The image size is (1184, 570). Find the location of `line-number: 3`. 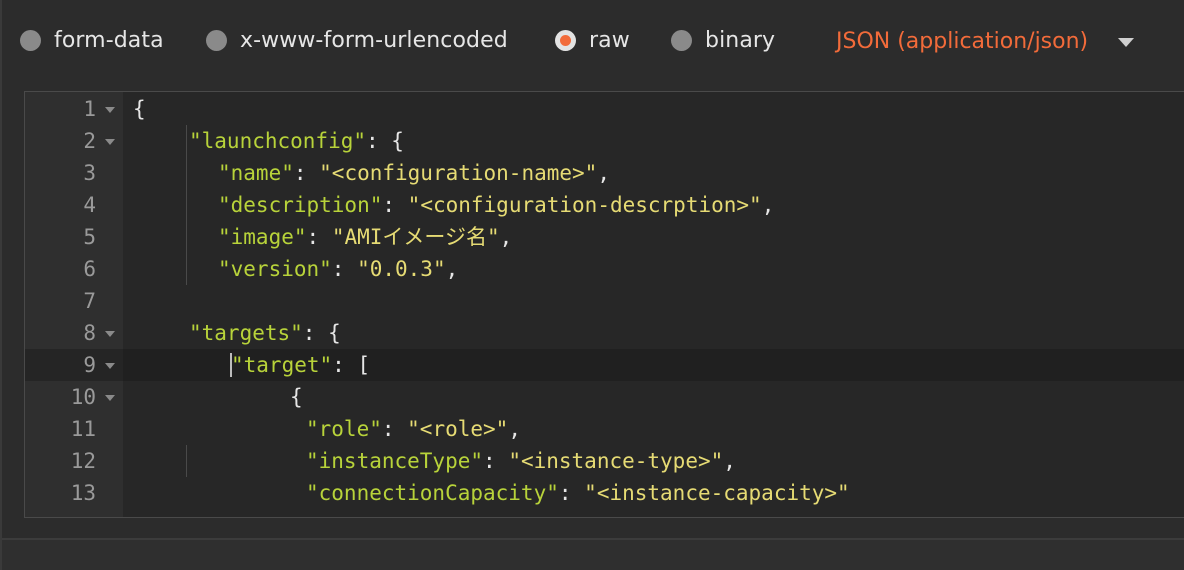

line-number: 3 is located at coordinates (89, 173).